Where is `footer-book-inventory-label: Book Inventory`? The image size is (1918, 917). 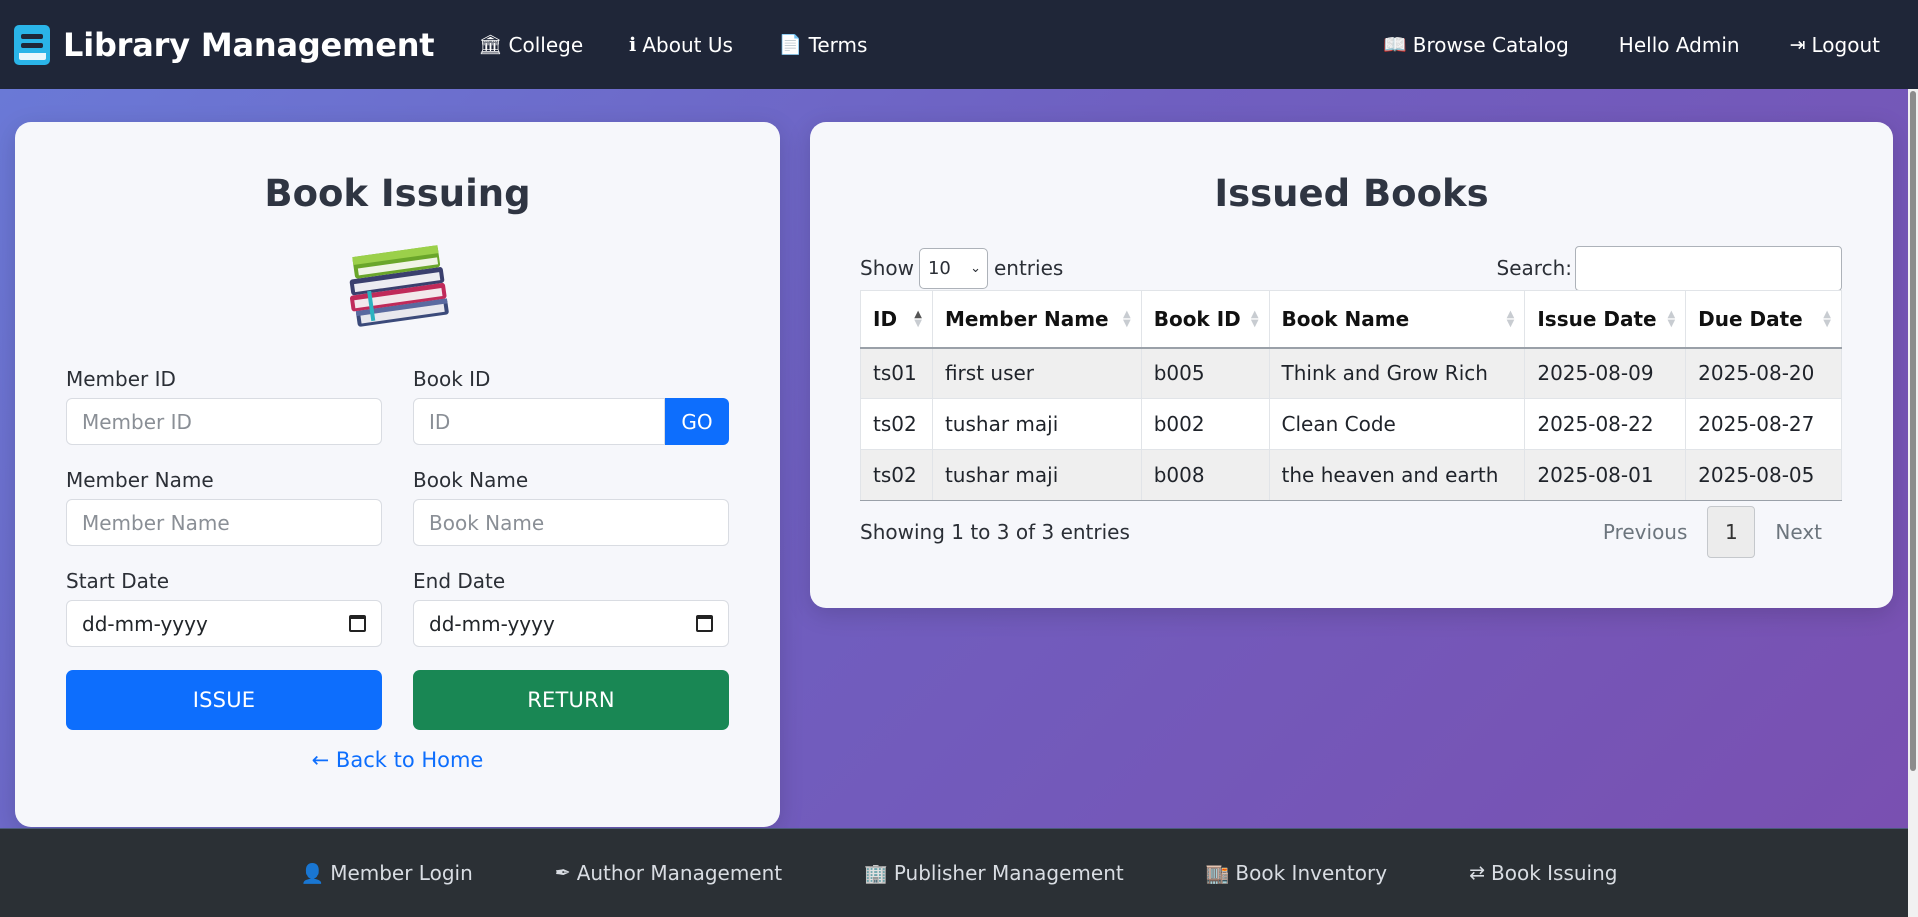
footer-book-inventory-label: Book Inventory is located at coordinates (1311, 873).